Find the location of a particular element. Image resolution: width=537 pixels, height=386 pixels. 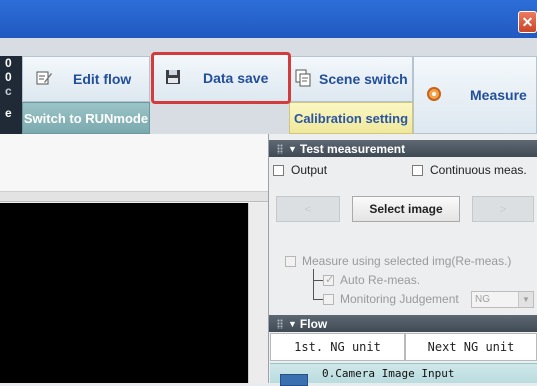

scene-switch-button: Scene switch is located at coordinates (351, 79).